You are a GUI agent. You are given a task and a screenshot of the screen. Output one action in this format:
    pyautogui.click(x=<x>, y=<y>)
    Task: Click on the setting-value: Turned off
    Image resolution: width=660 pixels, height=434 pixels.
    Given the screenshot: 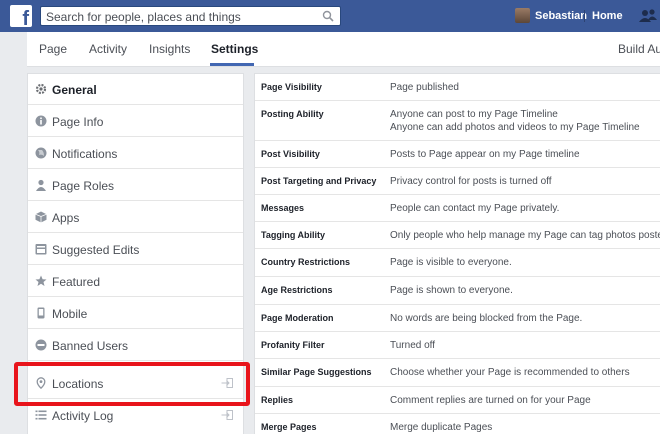 What is the action you would take?
    pyautogui.click(x=413, y=345)
    